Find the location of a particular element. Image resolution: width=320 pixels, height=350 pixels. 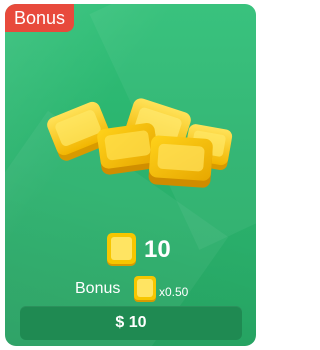

bonus-multiplier: x0.50 is located at coordinates (174, 292).